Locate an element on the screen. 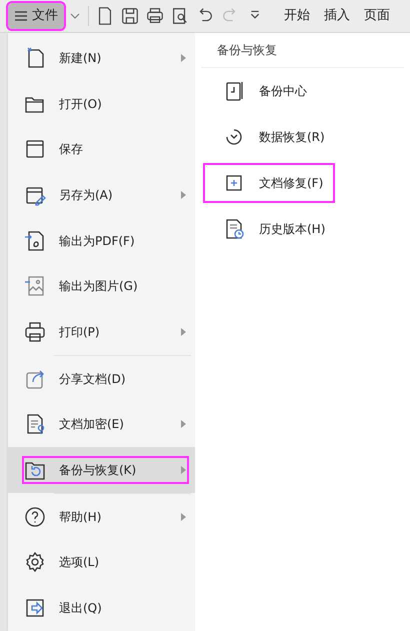  menu-item-label: 分享文档(D) is located at coordinates (93, 379).